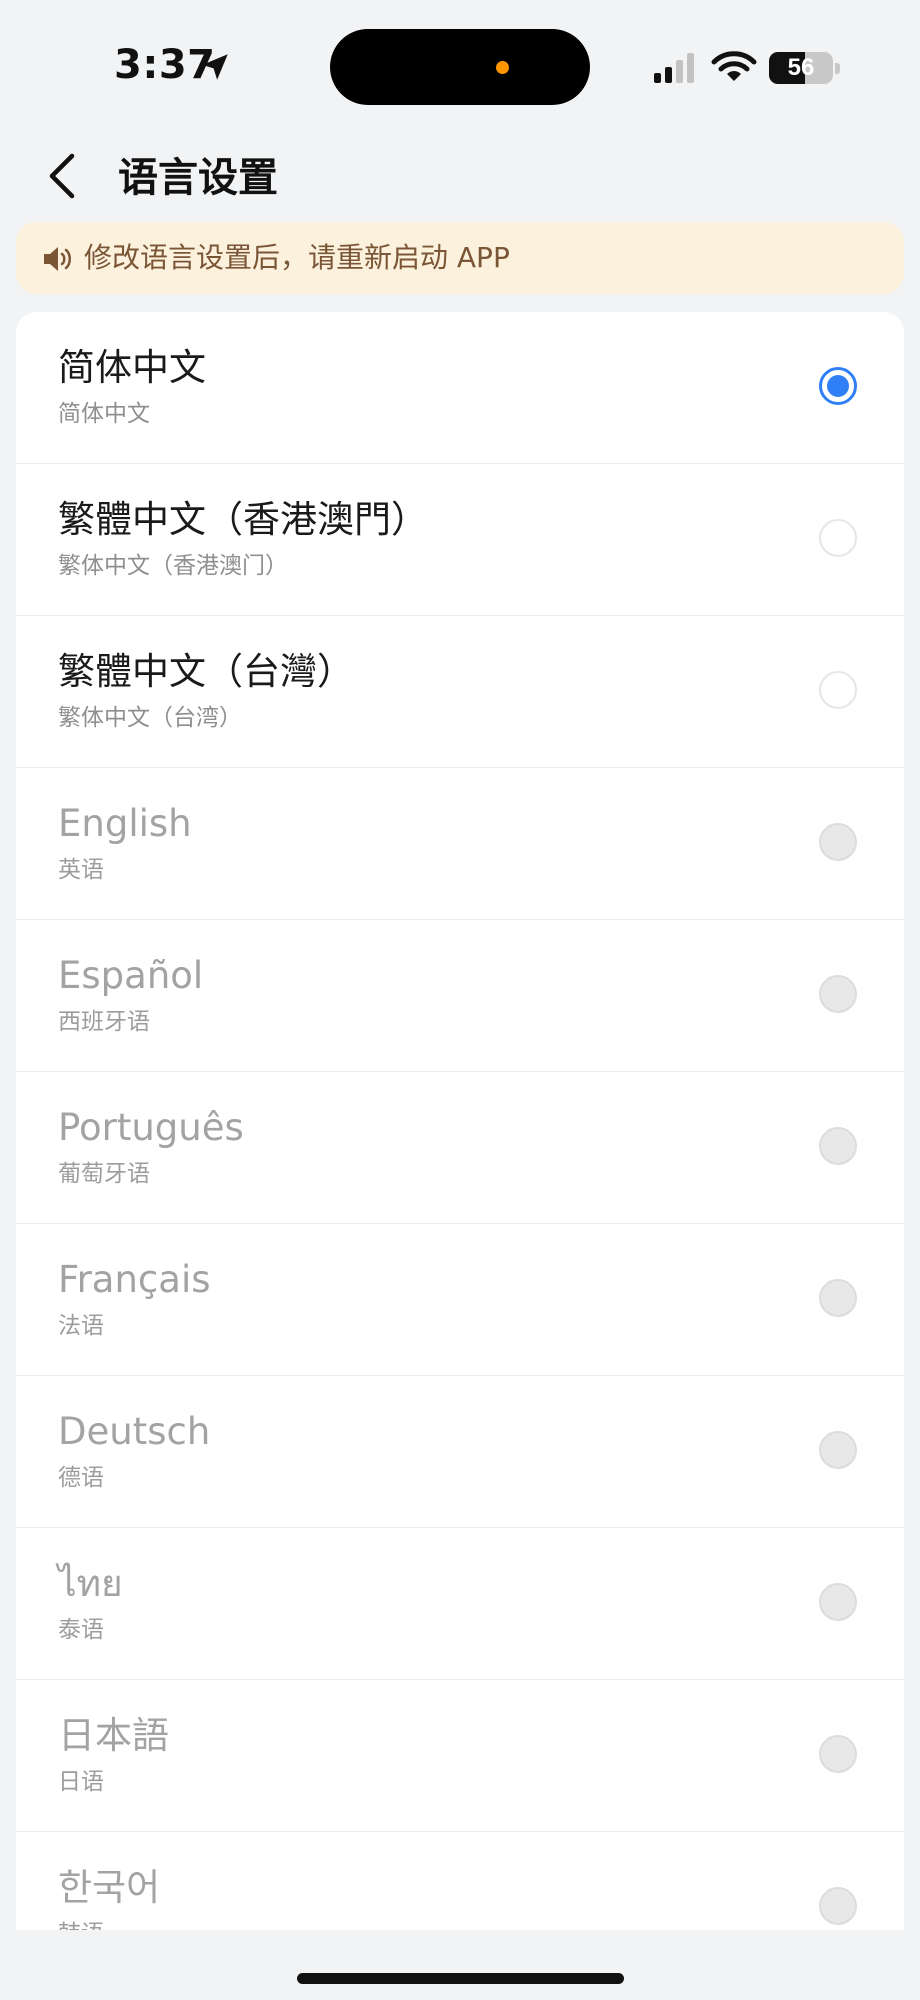  Describe the element at coordinates (206, 671) in the screenshot. I see `language-name: 繁體中文（台灣）` at that location.